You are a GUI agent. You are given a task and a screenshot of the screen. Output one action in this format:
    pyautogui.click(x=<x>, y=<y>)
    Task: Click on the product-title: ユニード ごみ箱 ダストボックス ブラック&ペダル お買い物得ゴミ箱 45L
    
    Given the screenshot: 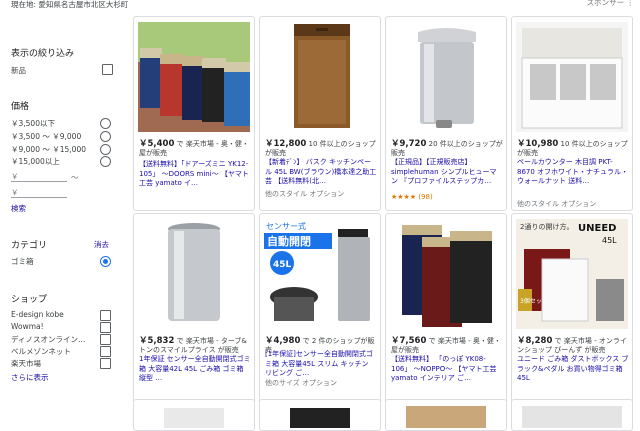 What is the action you would take?
    pyautogui.click(x=573, y=369)
    